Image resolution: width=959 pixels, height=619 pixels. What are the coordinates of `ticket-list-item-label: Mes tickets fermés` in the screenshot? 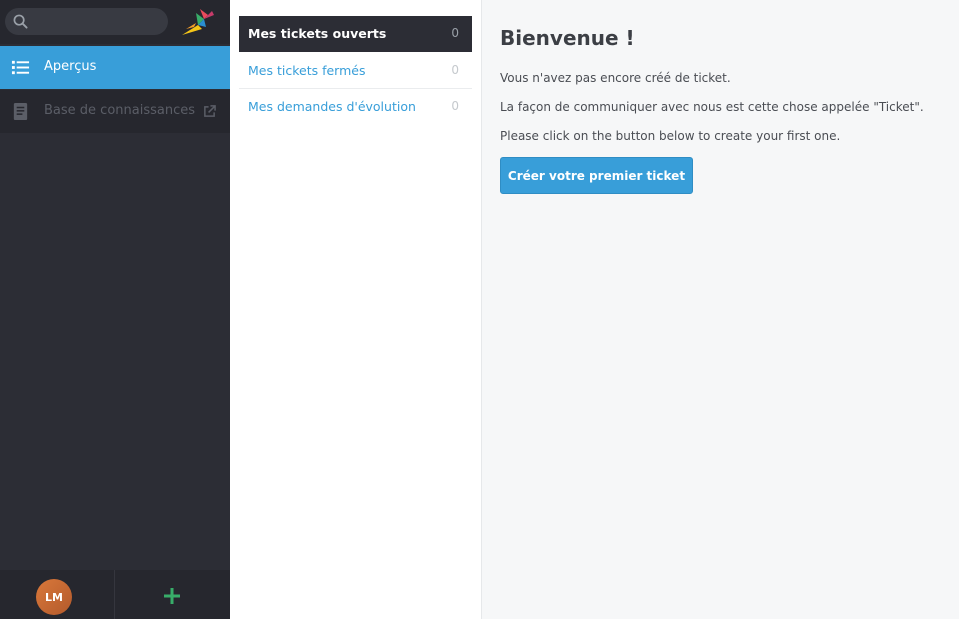 It's located at (307, 70).